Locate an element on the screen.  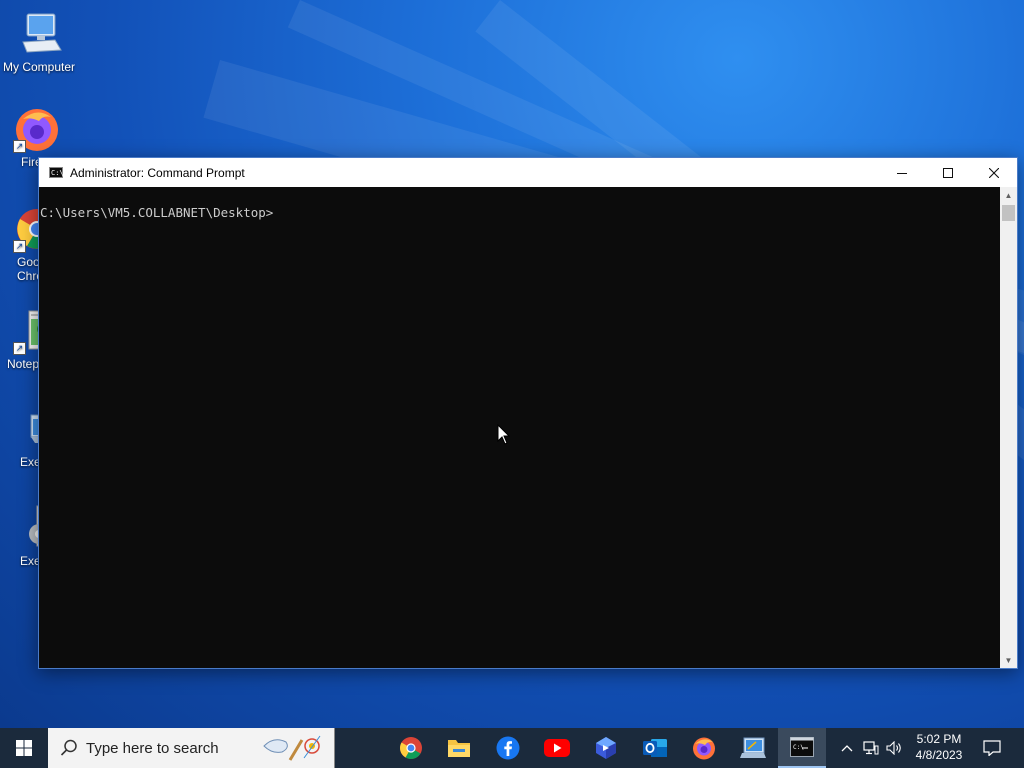
chrome-icon is located at coordinates (411, 748).